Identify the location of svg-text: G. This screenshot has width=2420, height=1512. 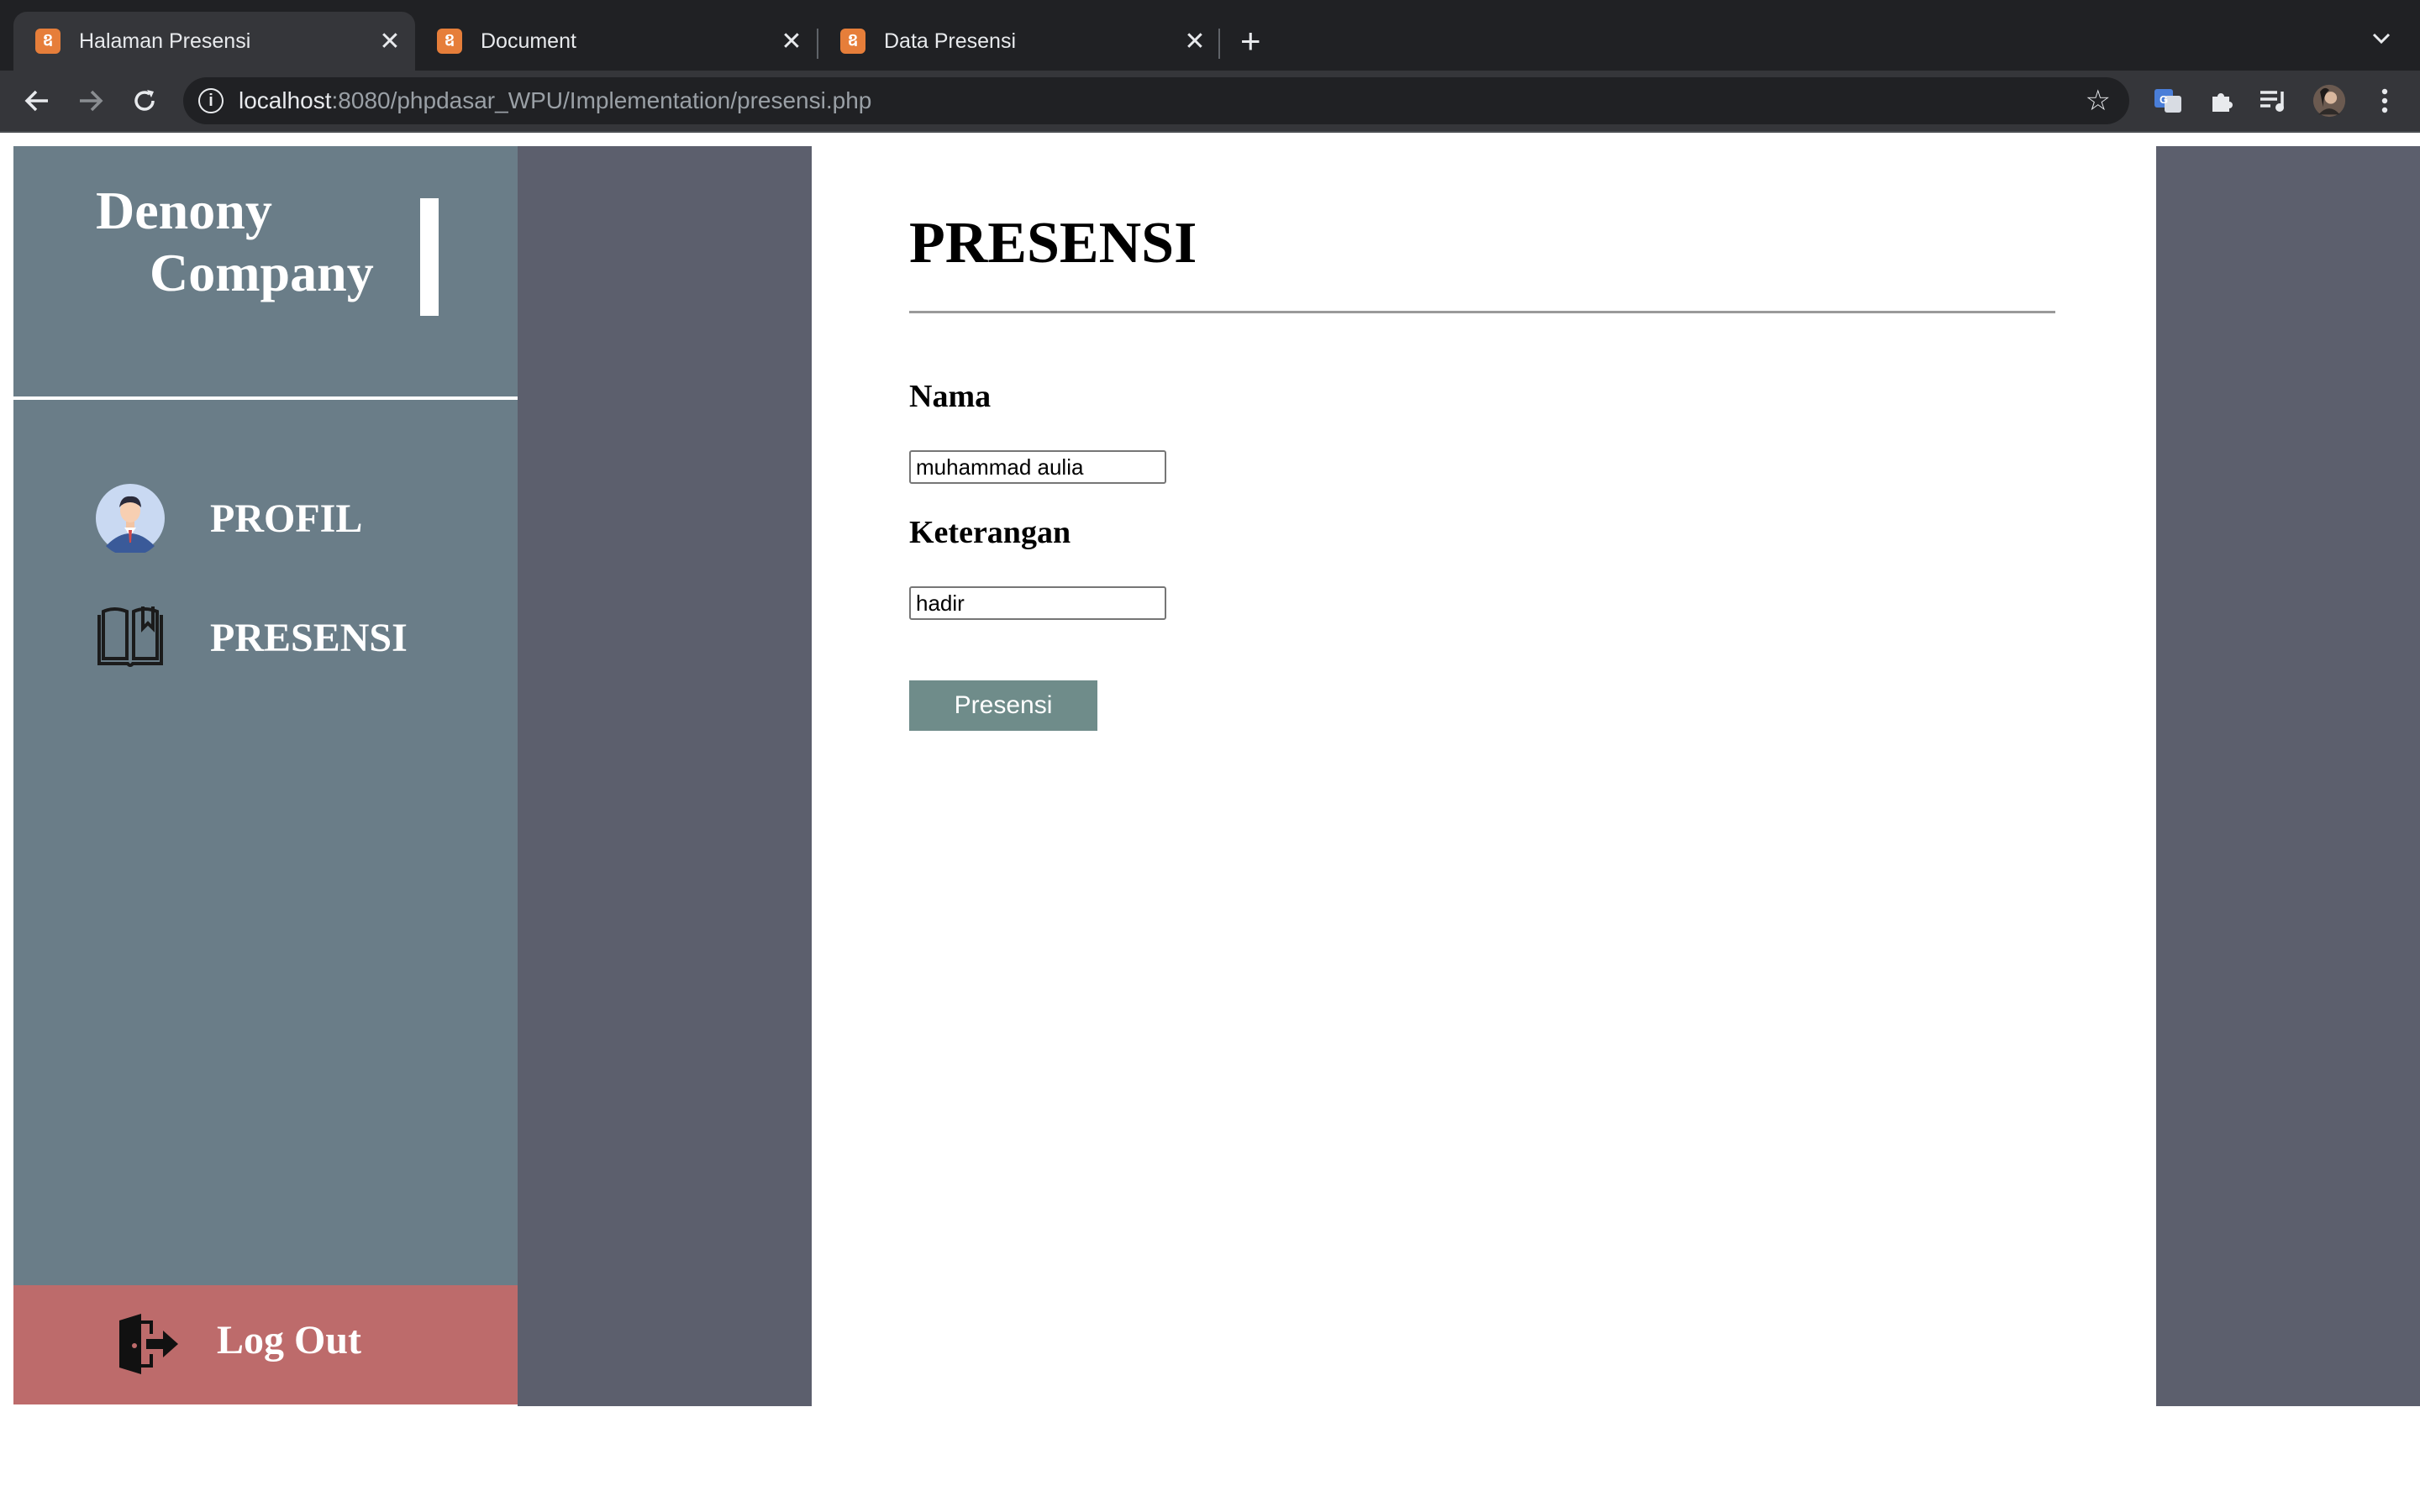
(2164, 99).